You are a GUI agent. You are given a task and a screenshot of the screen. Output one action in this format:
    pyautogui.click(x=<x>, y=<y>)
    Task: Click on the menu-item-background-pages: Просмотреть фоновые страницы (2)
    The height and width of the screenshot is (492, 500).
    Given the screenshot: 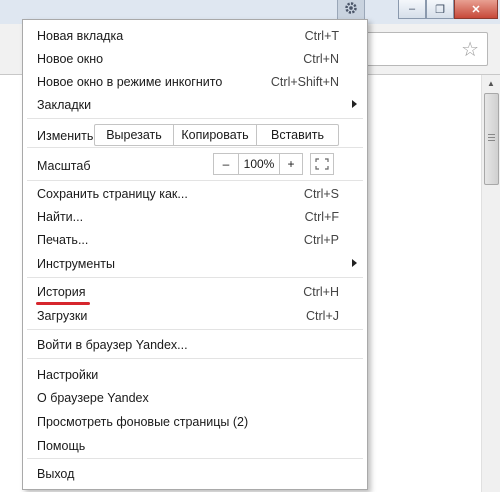 What is the action you would take?
    pyautogui.click(x=195, y=422)
    